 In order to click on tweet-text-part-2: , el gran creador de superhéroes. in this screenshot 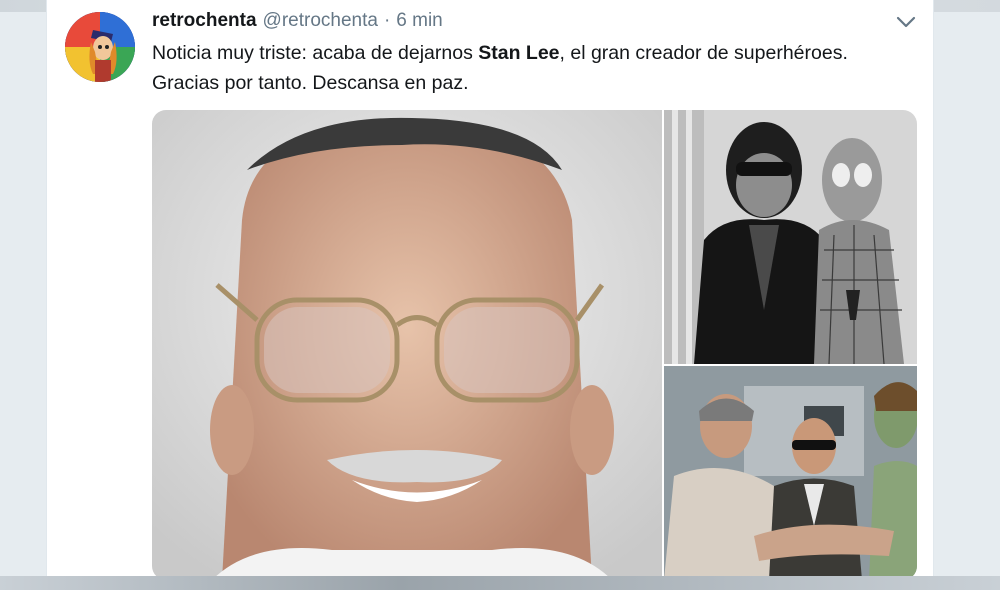, I will do `click(703, 53)`.